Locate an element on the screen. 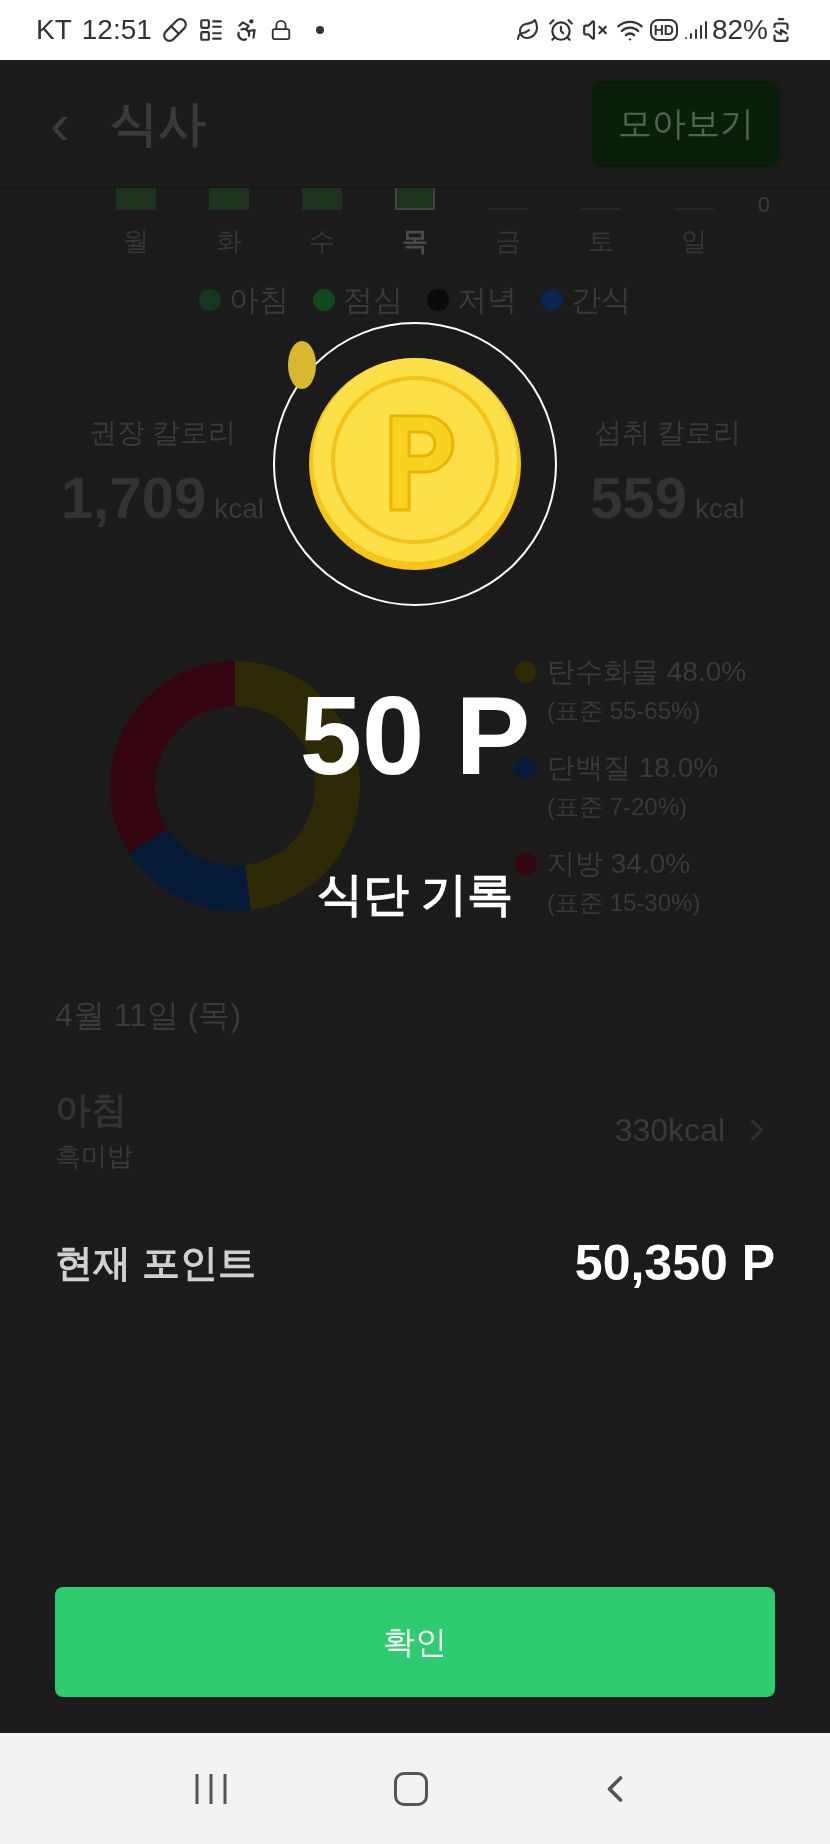 The image size is (830, 1844). leaf-icon is located at coordinates (527, 30).